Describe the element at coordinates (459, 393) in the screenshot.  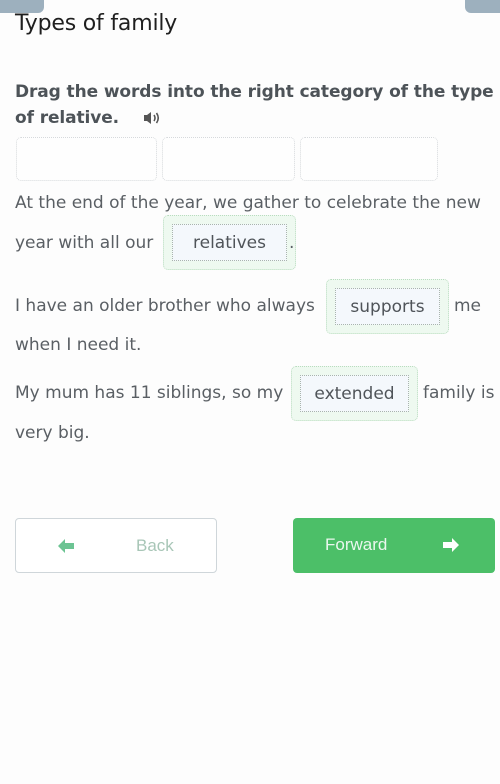
I see `sentence-3-after: family is` at that location.